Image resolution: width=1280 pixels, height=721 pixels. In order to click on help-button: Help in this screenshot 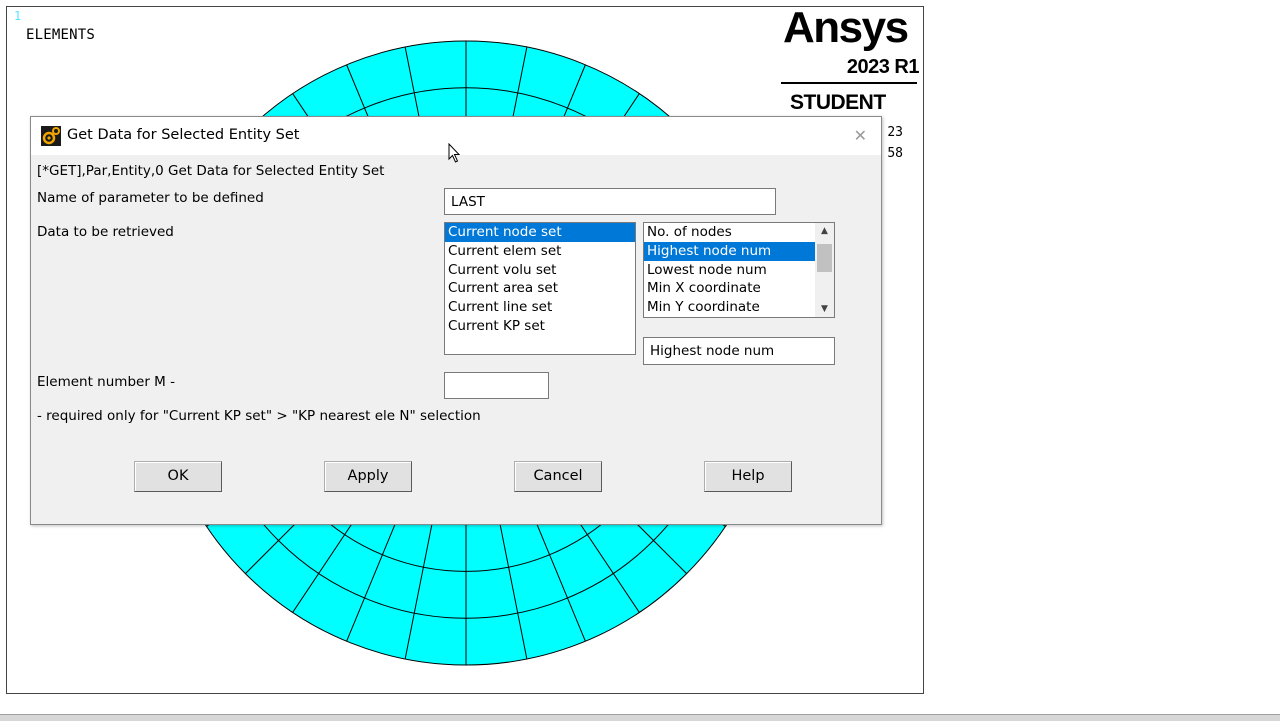, I will do `click(748, 476)`.